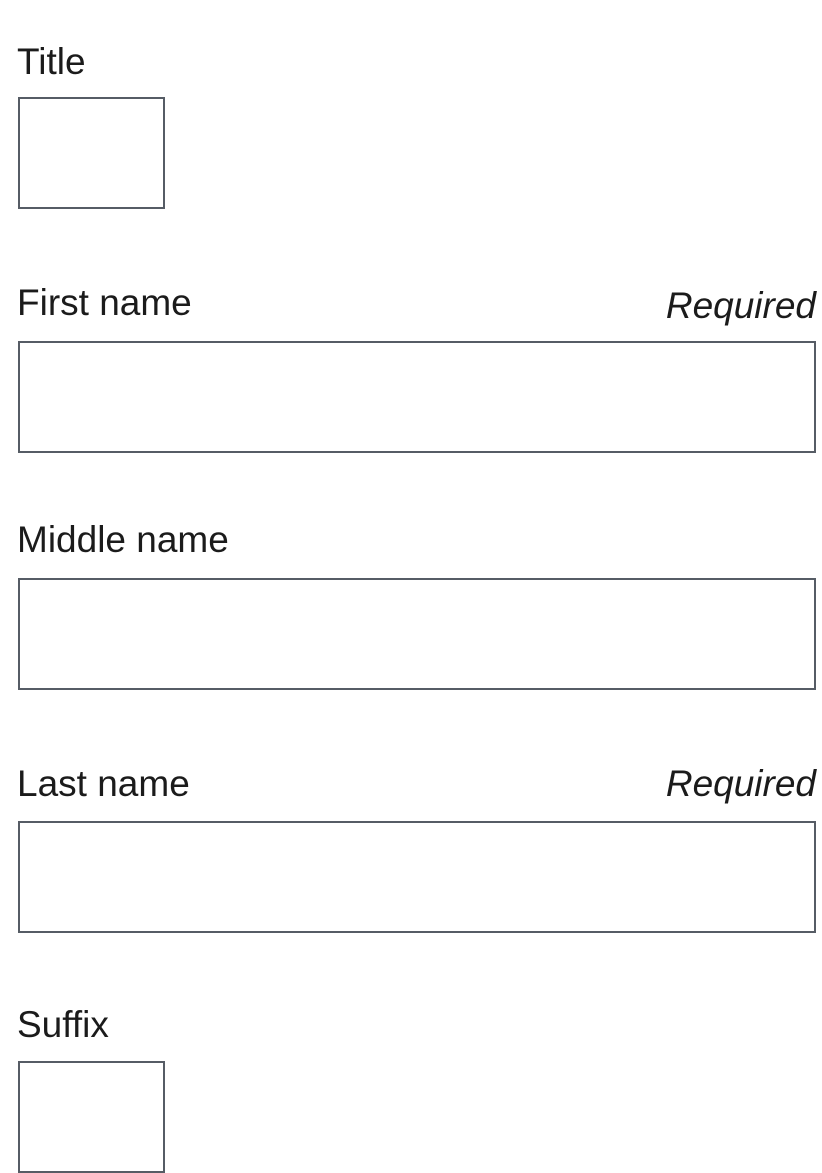 The width and height of the screenshot is (822, 1173). What do you see at coordinates (91, 153) in the screenshot?
I see `title-input` at bounding box center [91, 153].